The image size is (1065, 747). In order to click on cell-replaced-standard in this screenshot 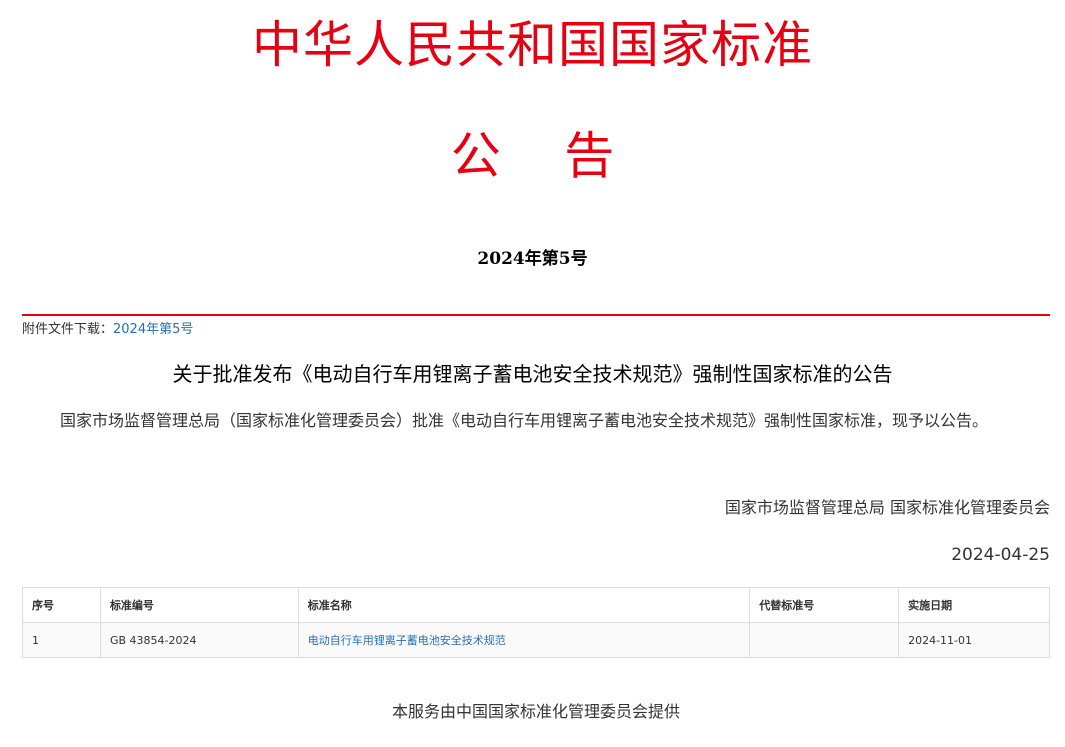, I will do `click(824, 640)`.